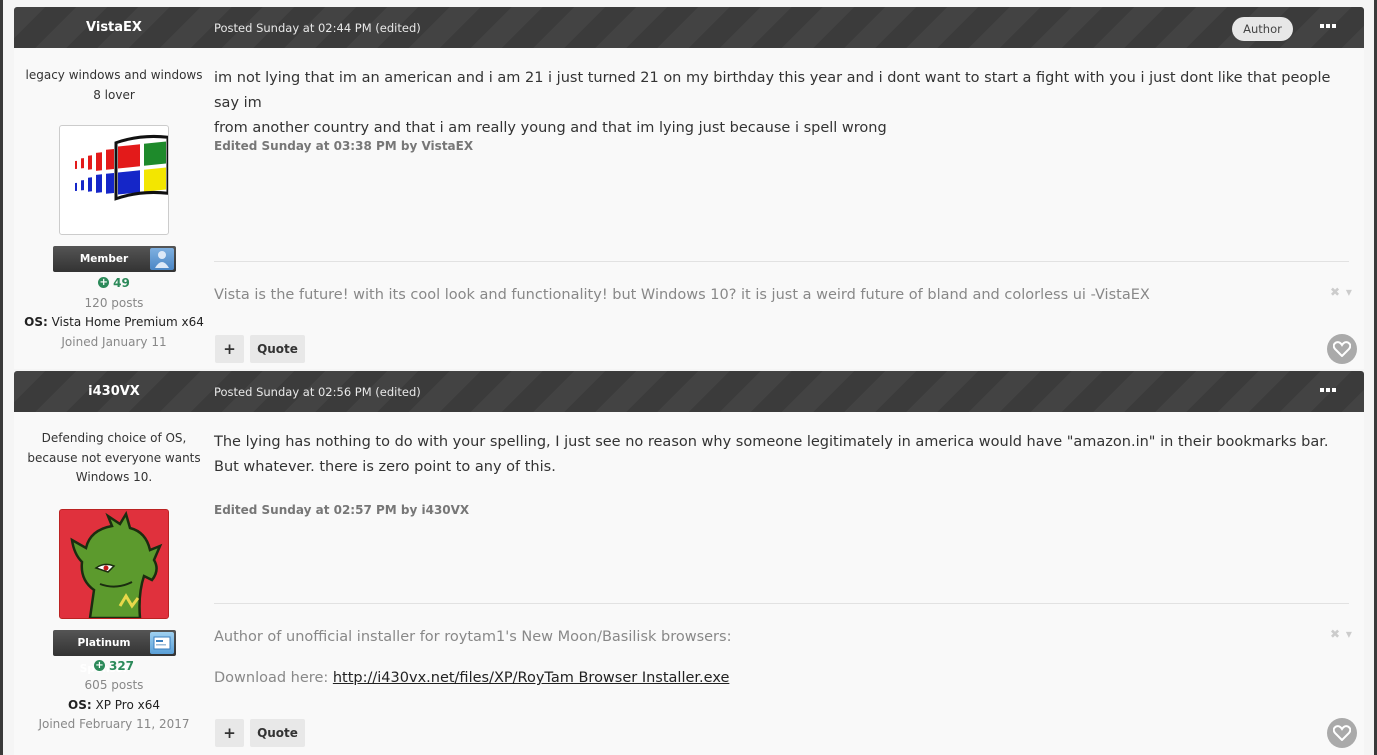  Describe the element at coordinates (162, 643) in the screenshot. I see `sponsor-card-icon` at that location.